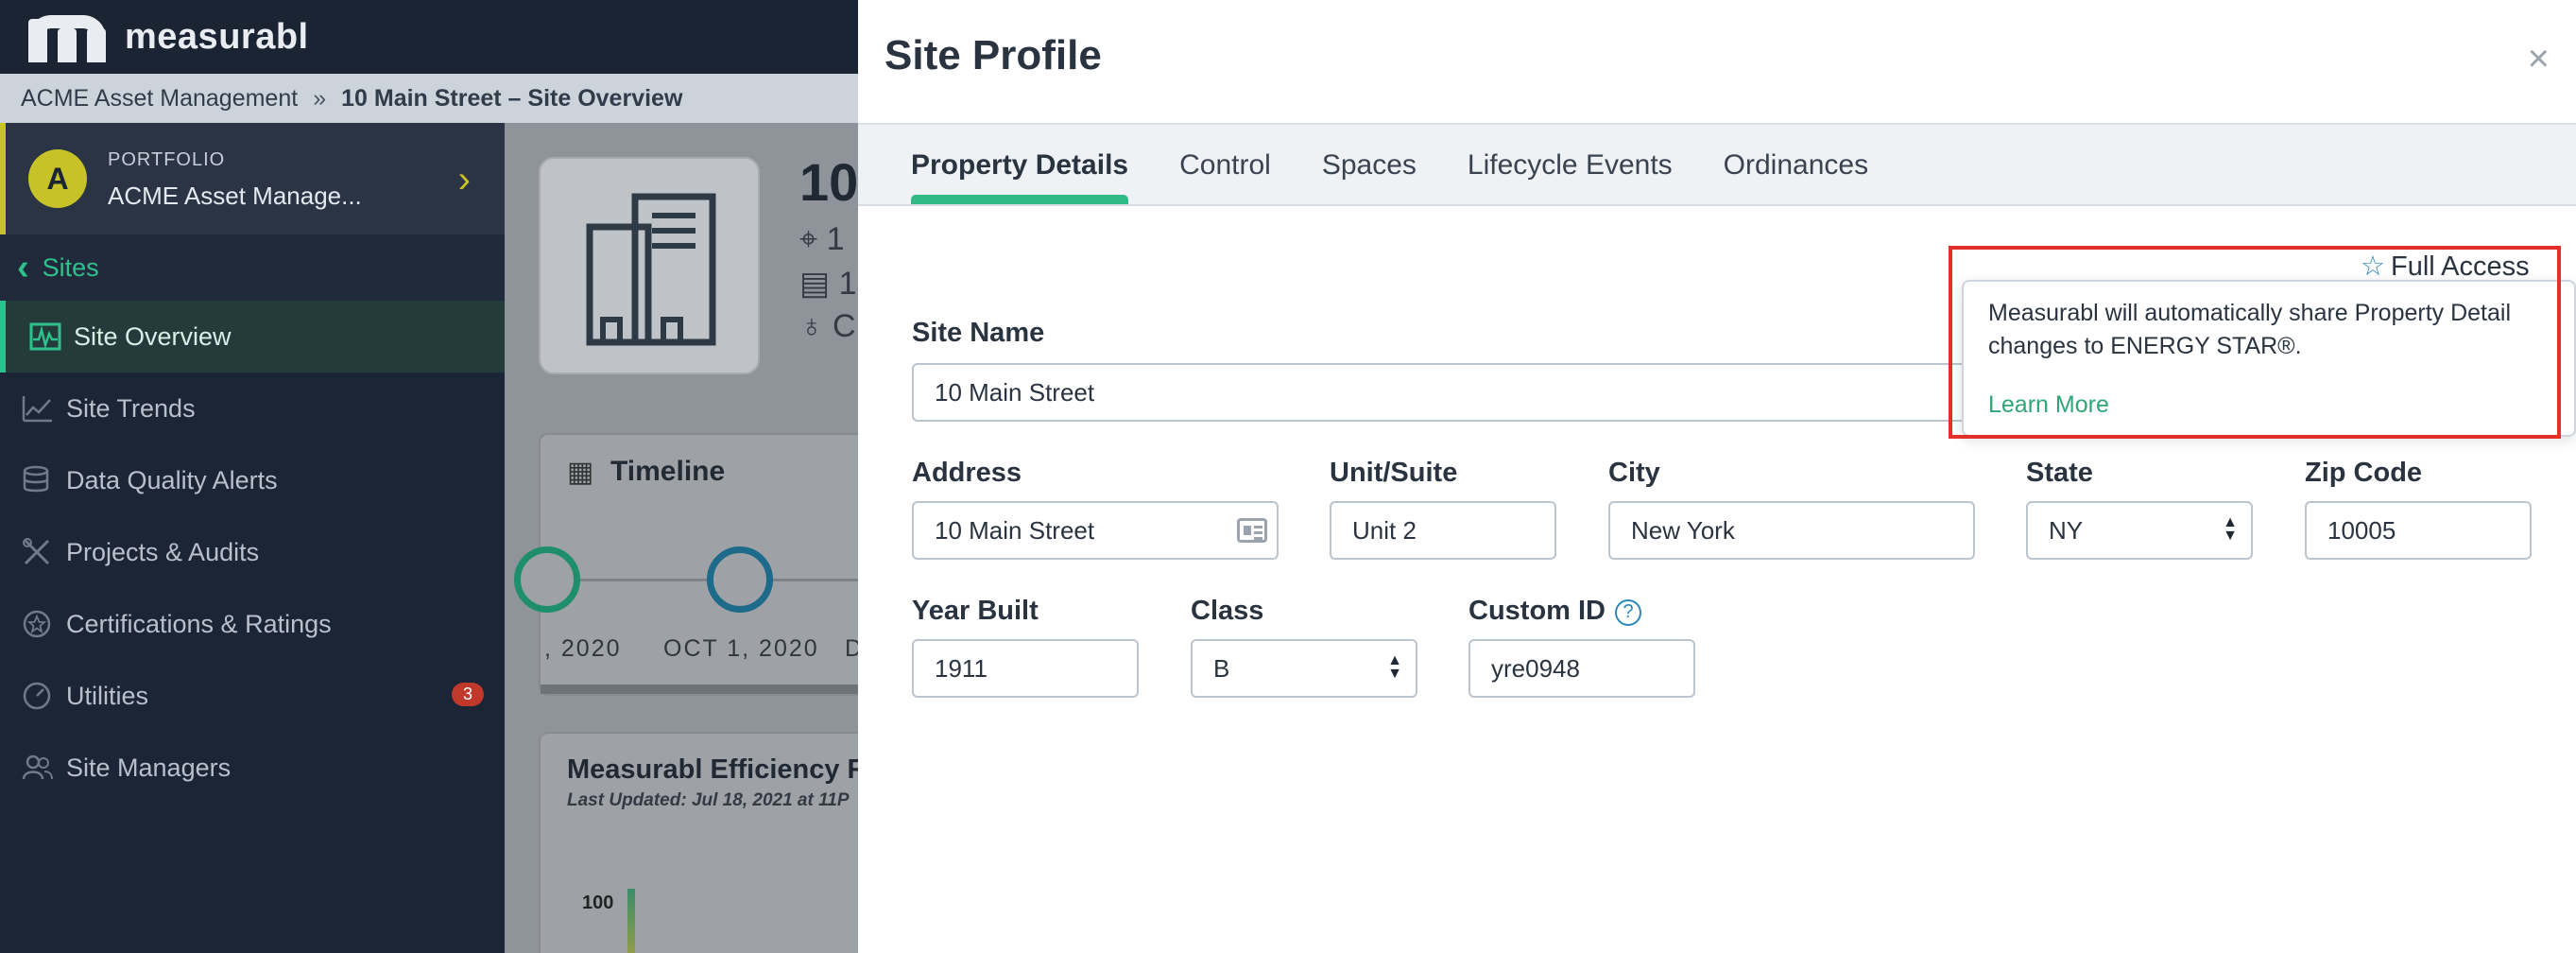  What do you see at coordinates (829, 182) in the screenshot?
I see `site-title: 10` at bounding box center [829, 182].